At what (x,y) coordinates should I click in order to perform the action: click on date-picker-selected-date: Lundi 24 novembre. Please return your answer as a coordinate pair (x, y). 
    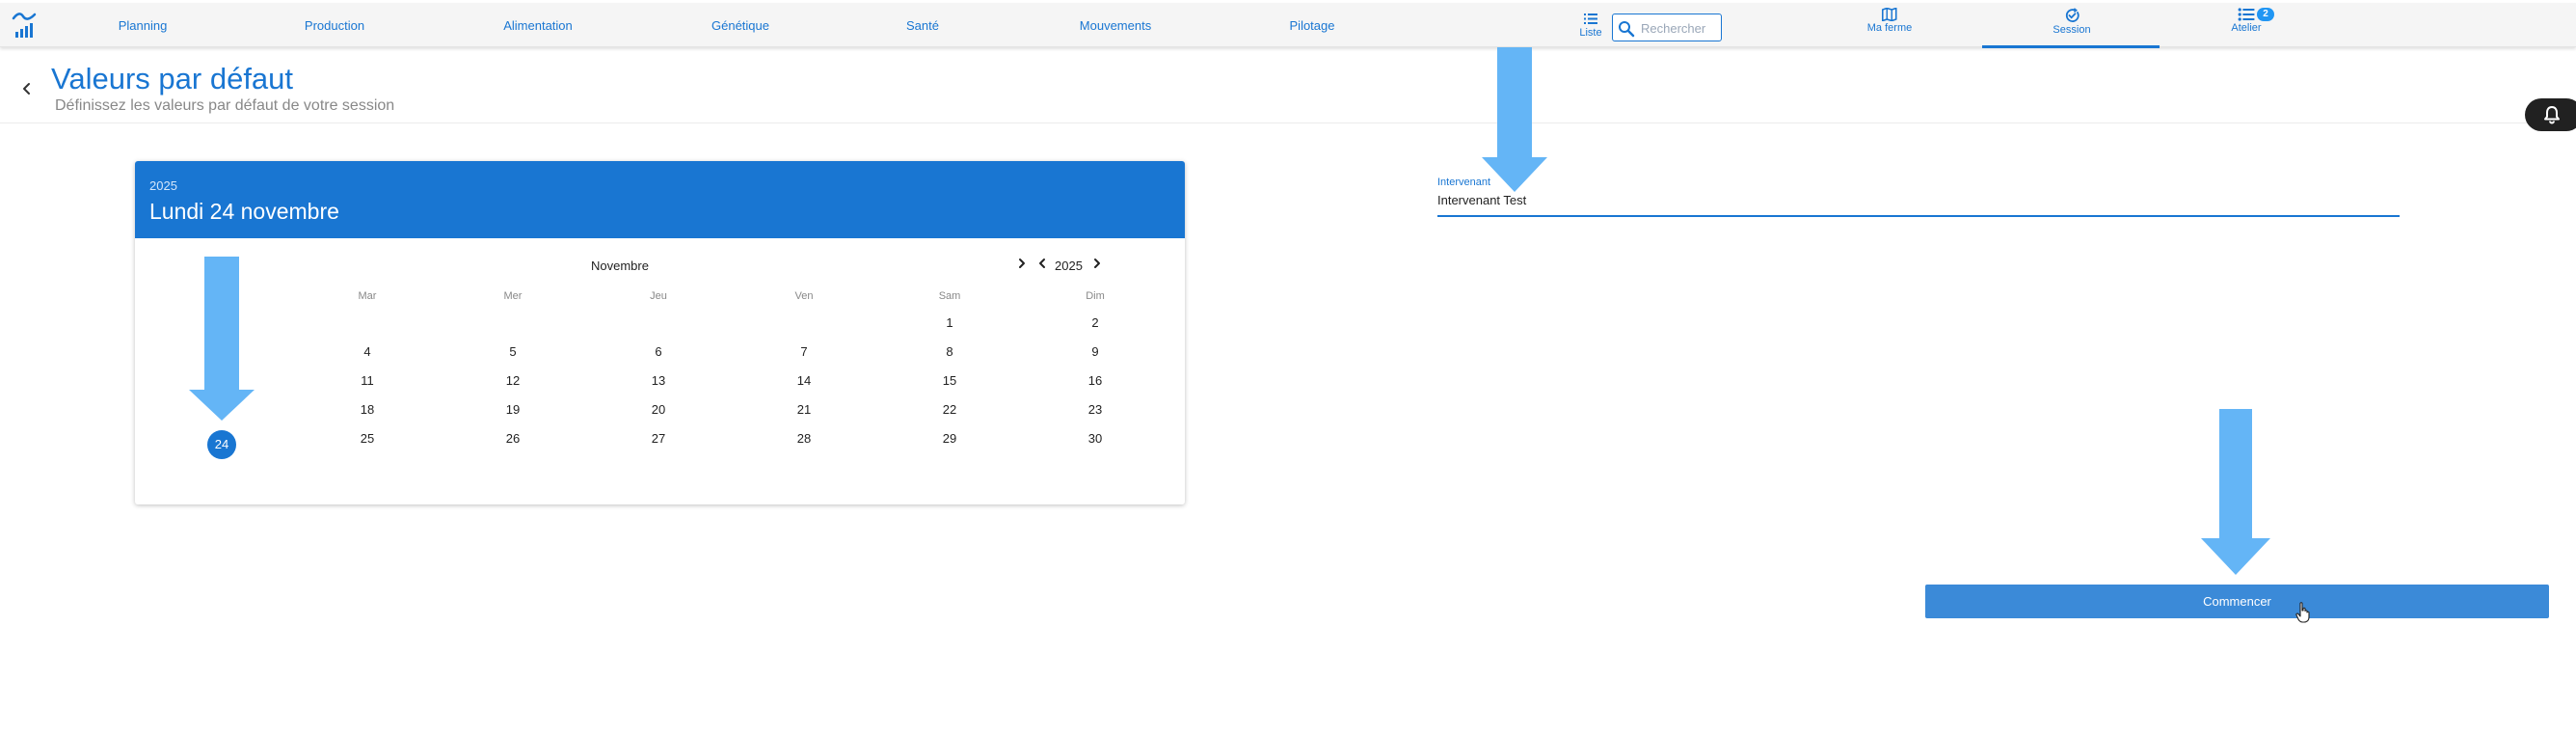
    Looking at the image, I should click on (244, 211).